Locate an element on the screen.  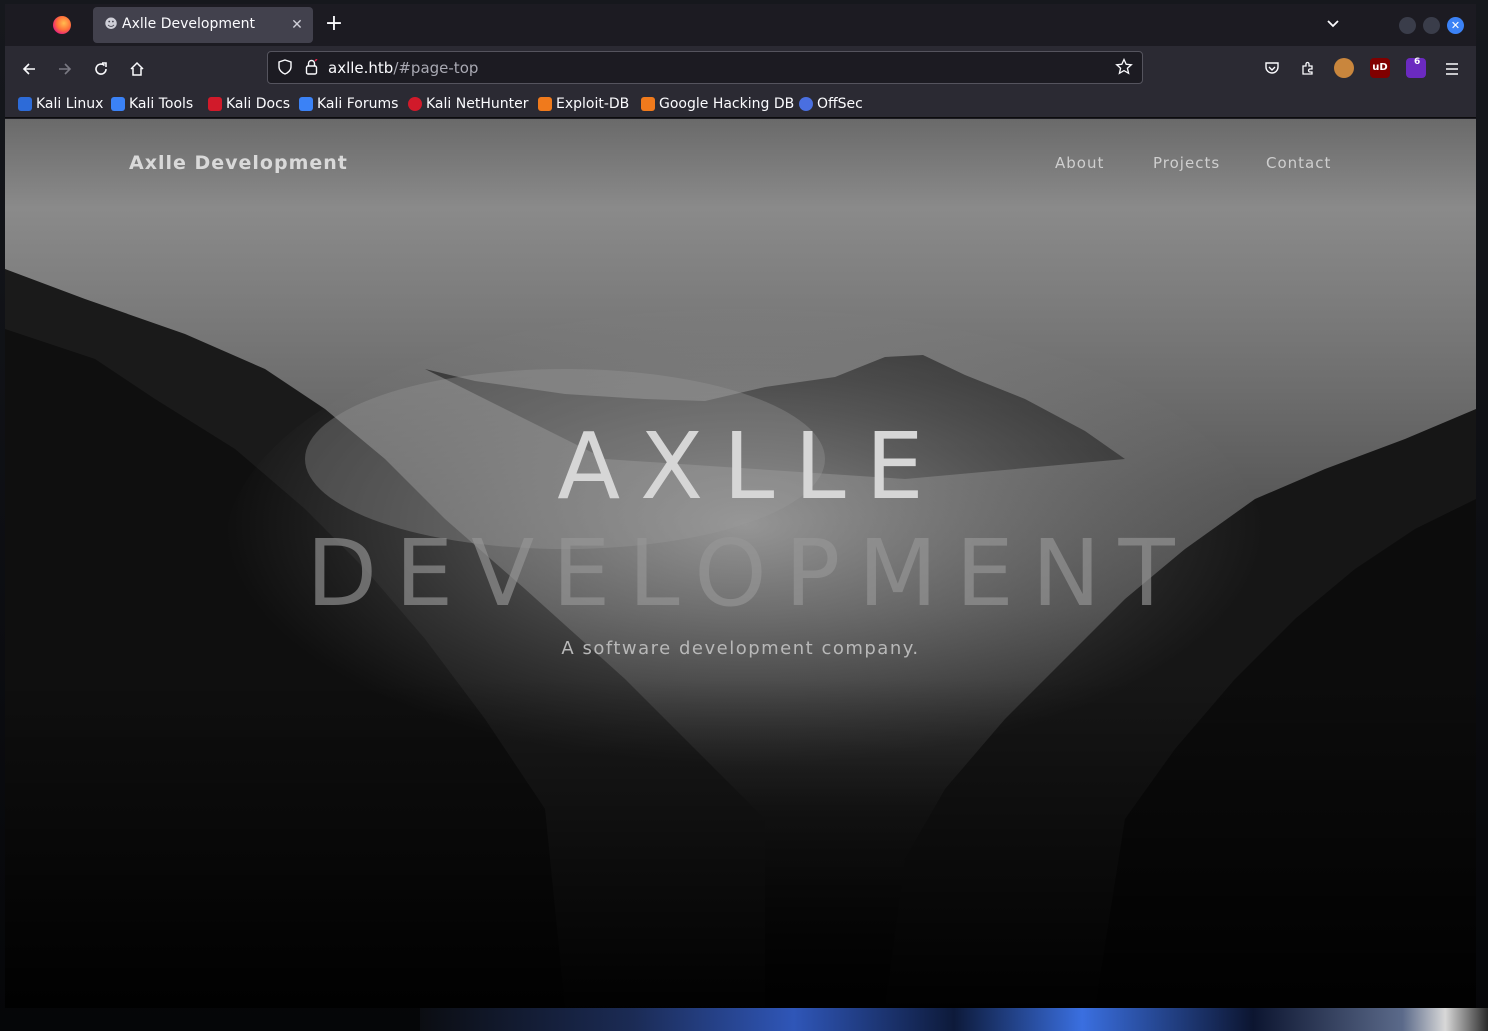
url-host: axlle.htb is located at coordinates (361, 68).